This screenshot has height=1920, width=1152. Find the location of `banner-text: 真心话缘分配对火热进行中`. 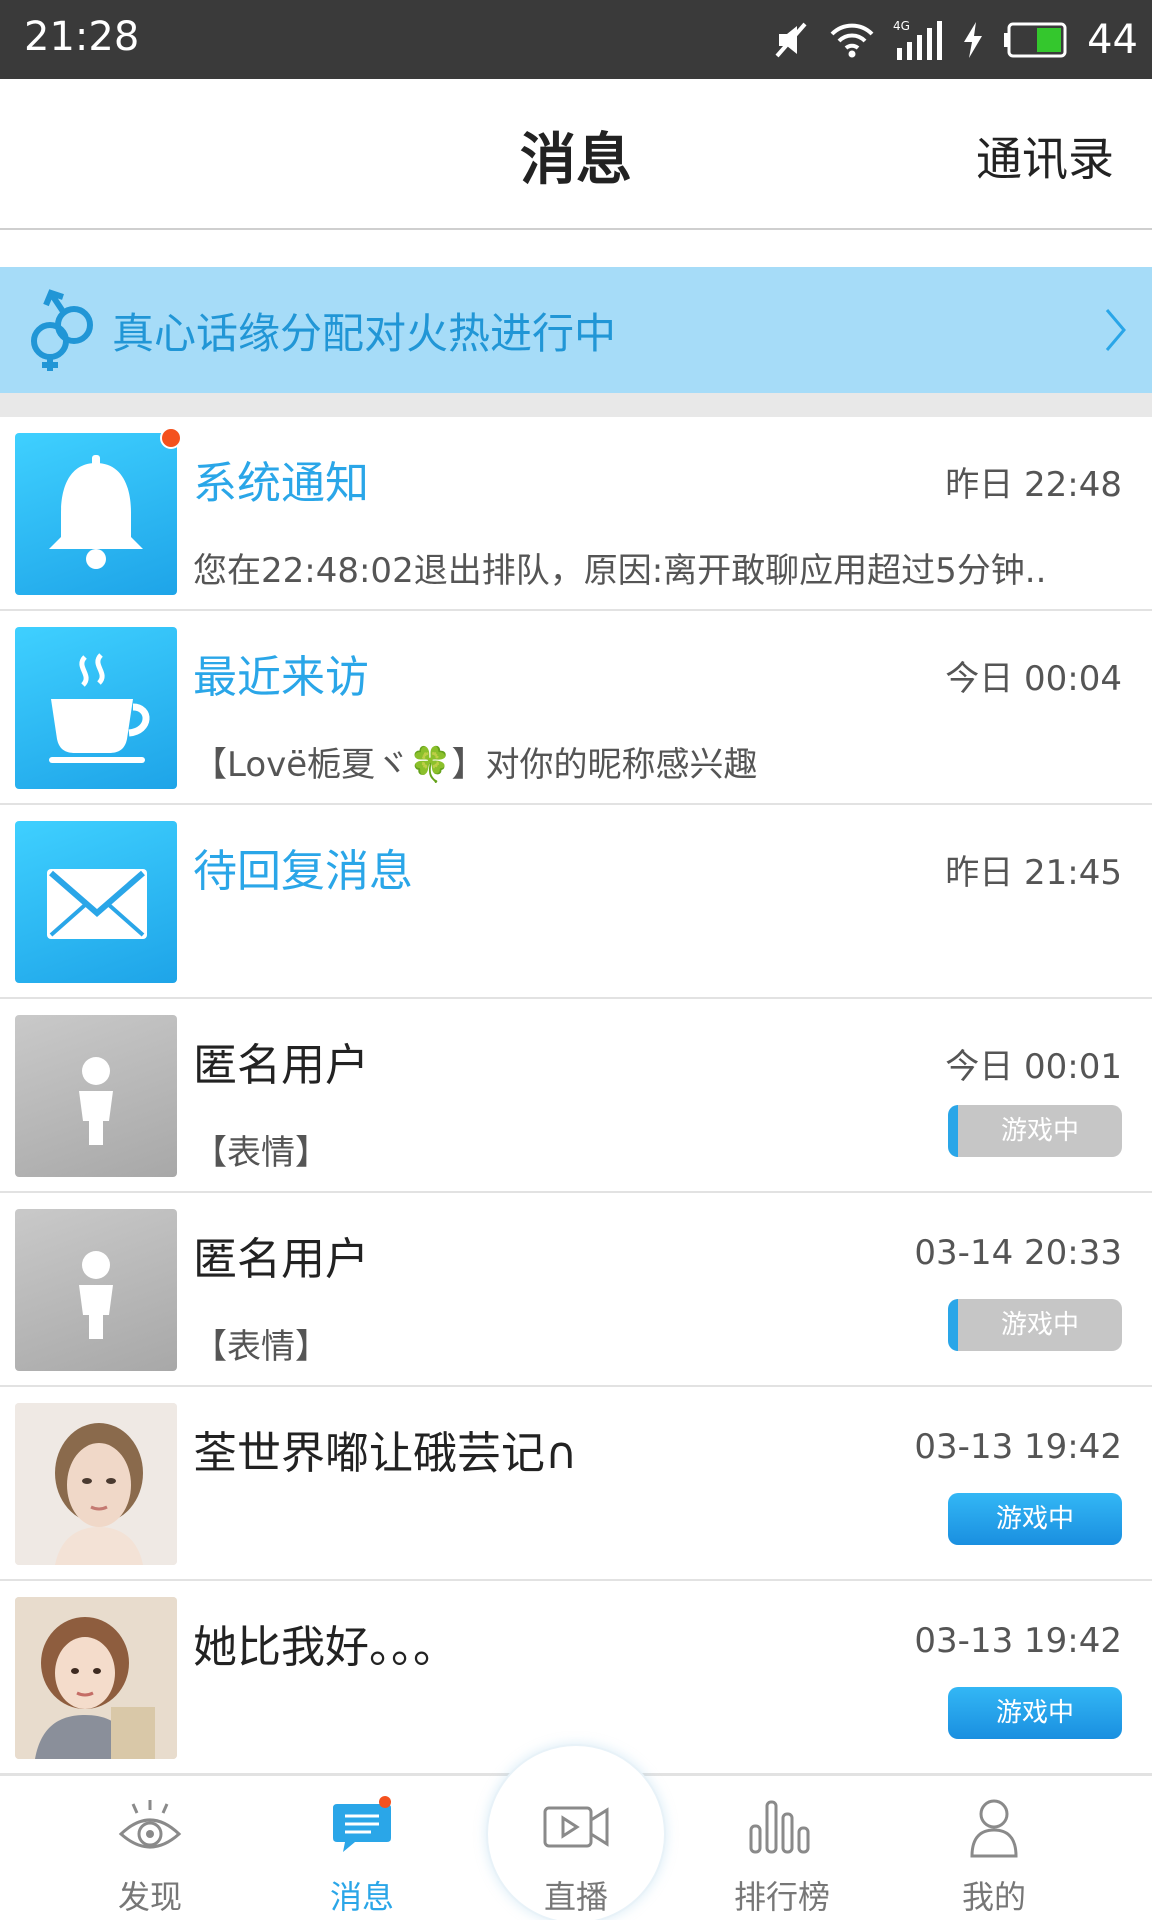

banner-text: 真心话缘分配对火热进行中 is located at coordinates (364, 333).